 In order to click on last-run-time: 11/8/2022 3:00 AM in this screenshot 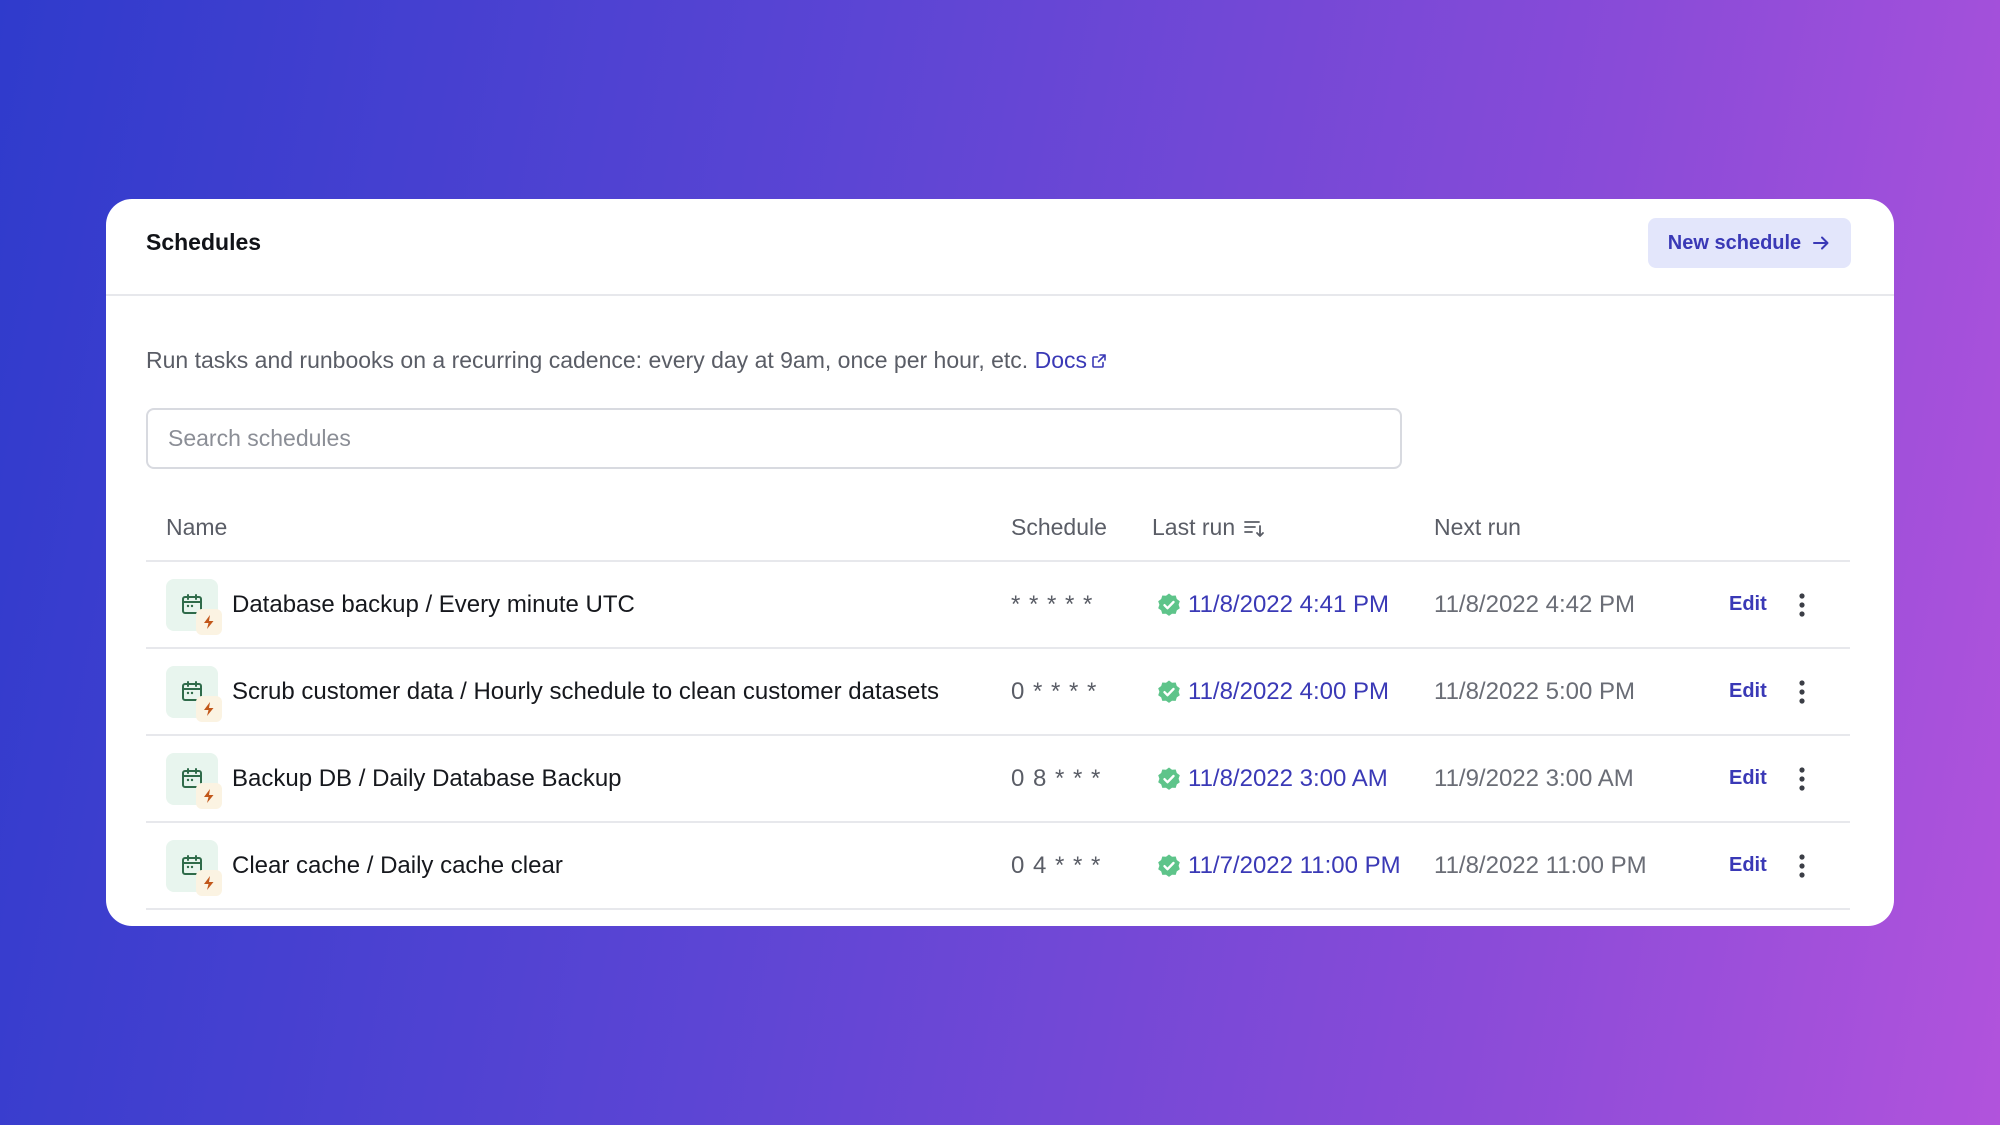, I will do `click(1288, 778)`.